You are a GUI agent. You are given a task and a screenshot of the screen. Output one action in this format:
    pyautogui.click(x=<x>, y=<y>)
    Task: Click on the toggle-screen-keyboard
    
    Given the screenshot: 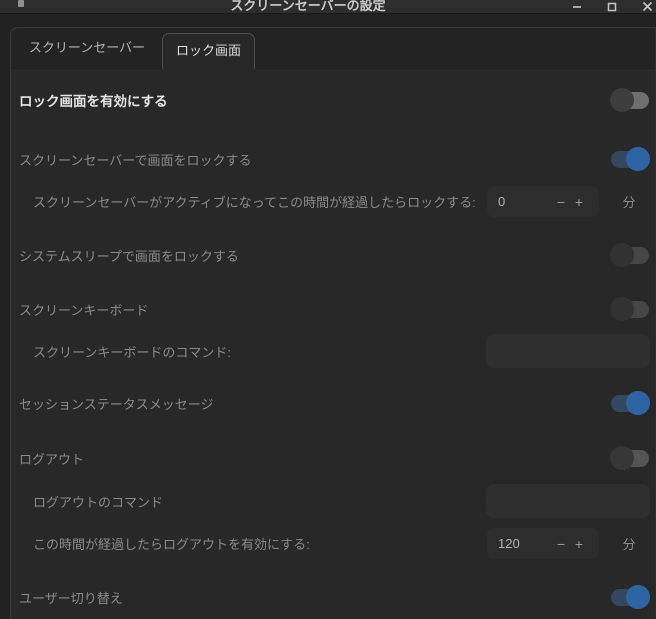 What is the action you would take?
    pyautogui.click(x=629, y=309)
    